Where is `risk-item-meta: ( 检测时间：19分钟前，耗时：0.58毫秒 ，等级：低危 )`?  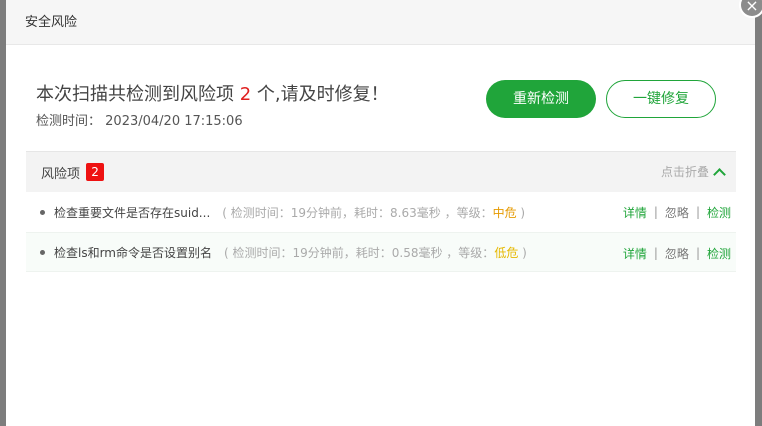
risk-item-meta: ( 检测时间：19分钟前，耗时：0.58毫秒 ，等级：低危 ) is located at coordinates (375, 252).